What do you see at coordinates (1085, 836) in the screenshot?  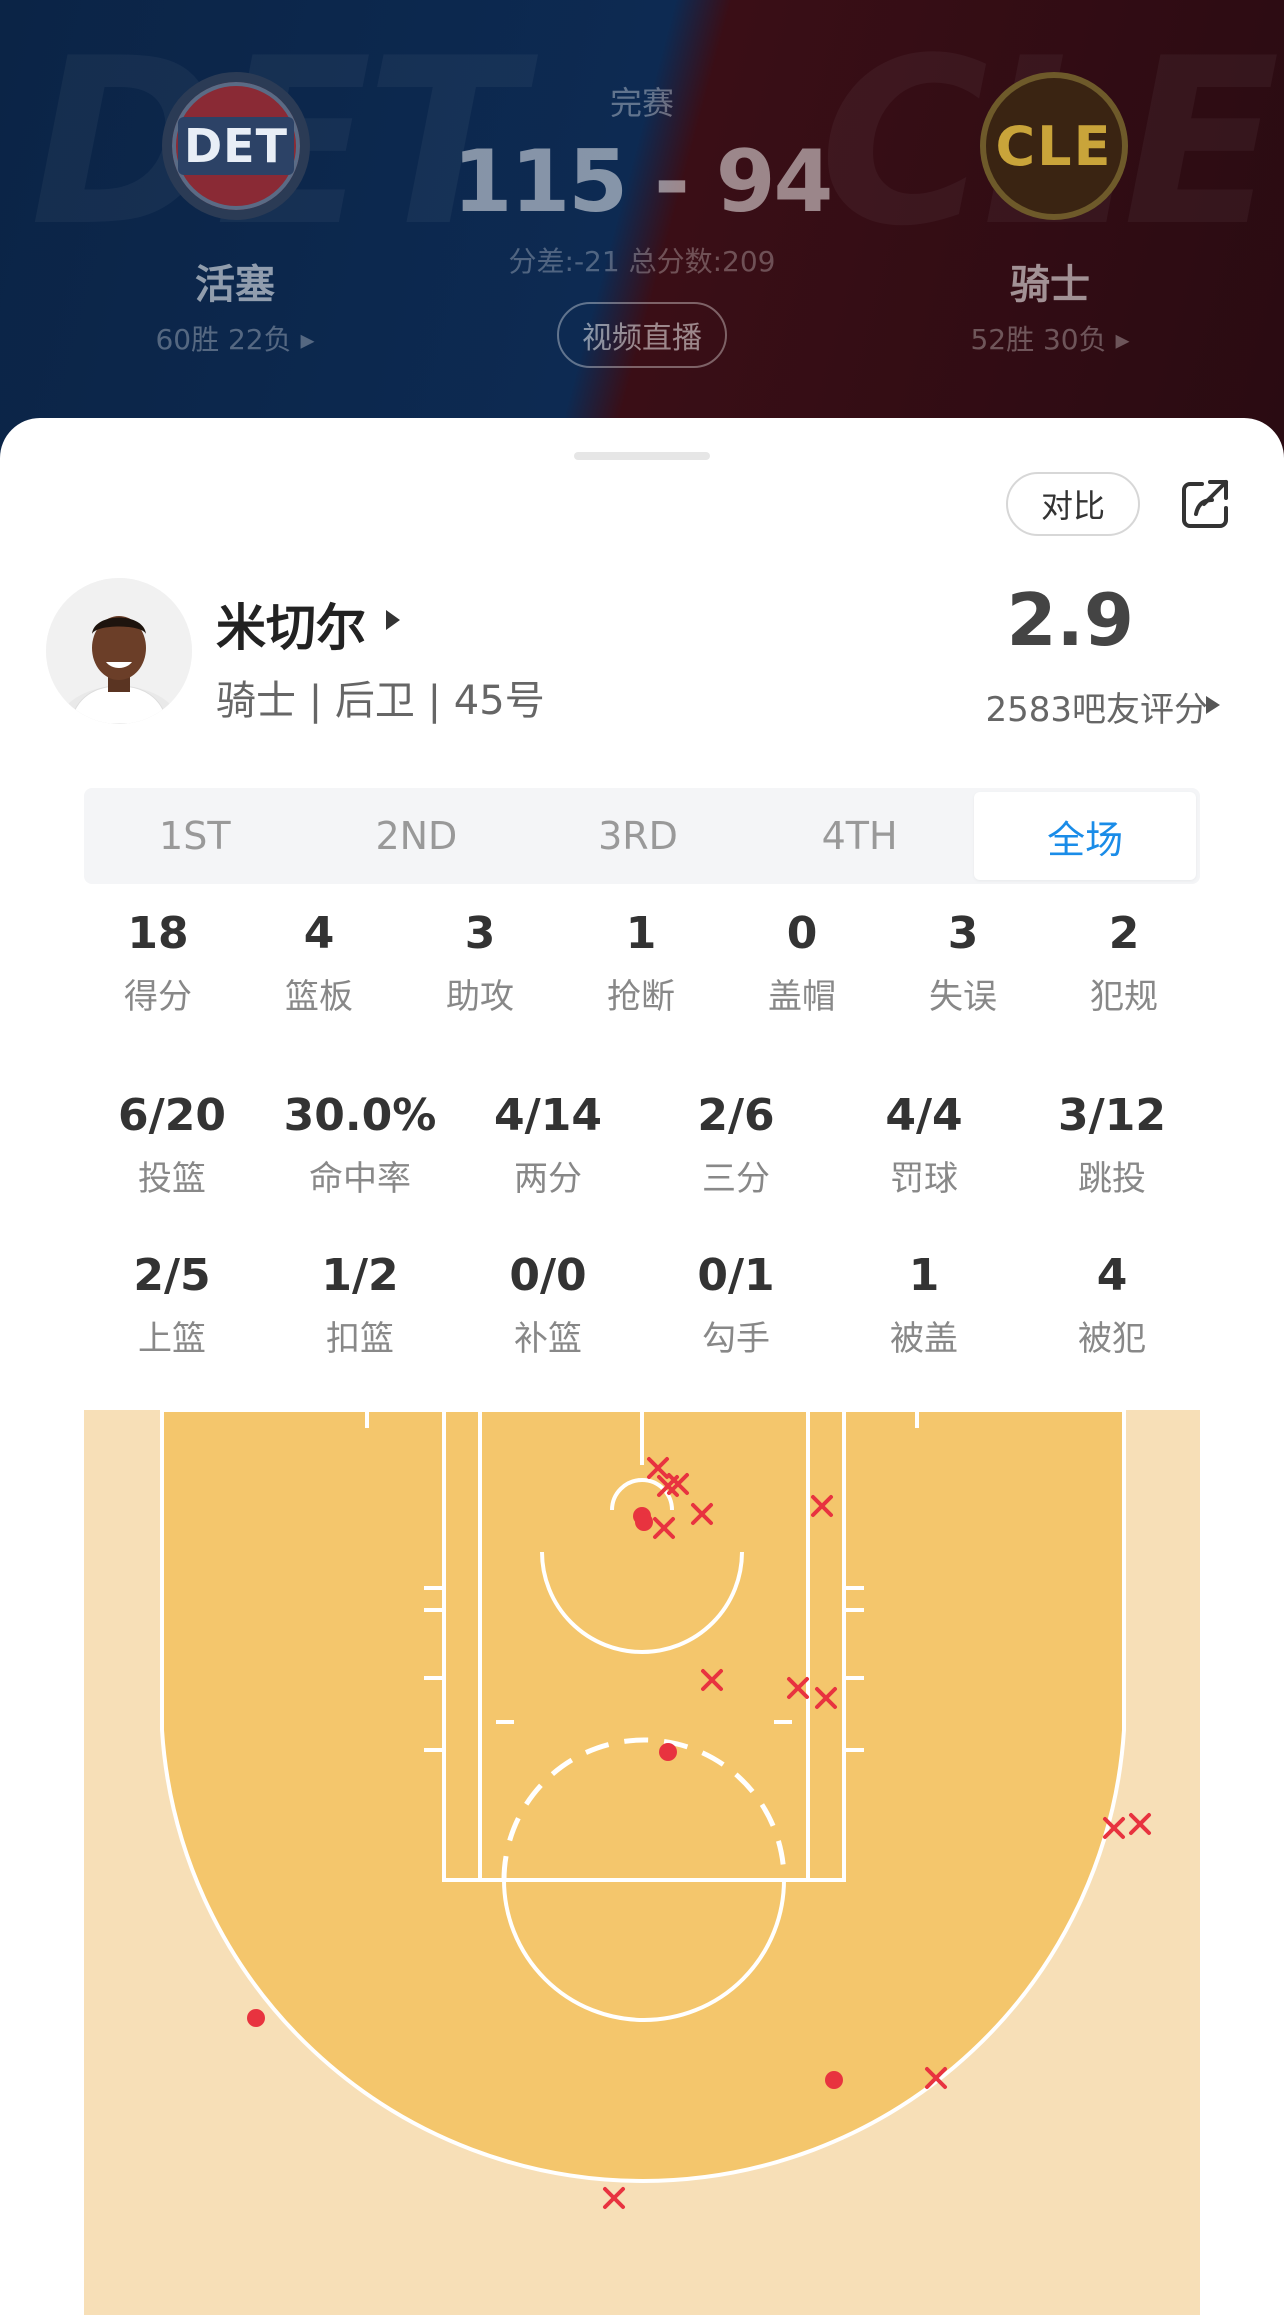 I see `tab-full-game: 全场` at bounding box center [1085, 836].